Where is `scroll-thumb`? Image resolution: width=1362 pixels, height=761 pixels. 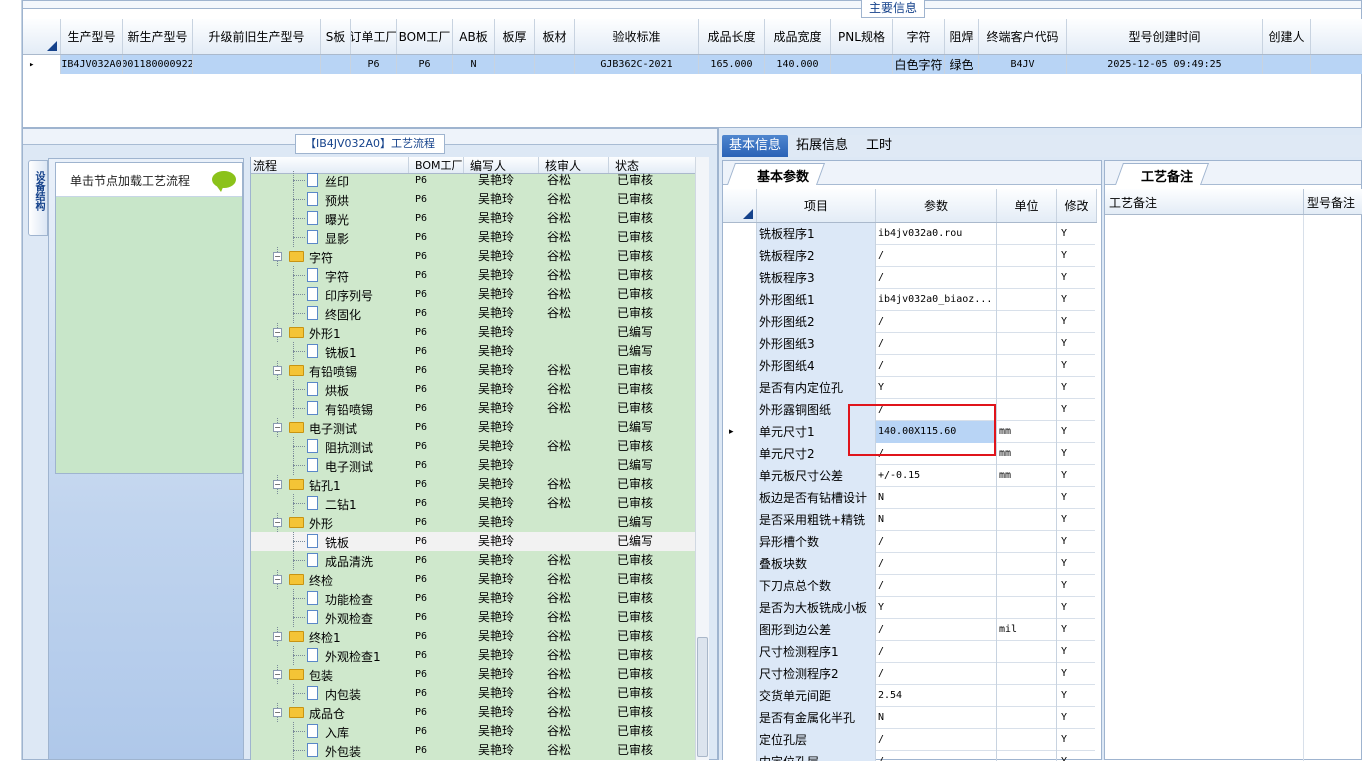
scroll-thumb is located at coordinates (702, 697).